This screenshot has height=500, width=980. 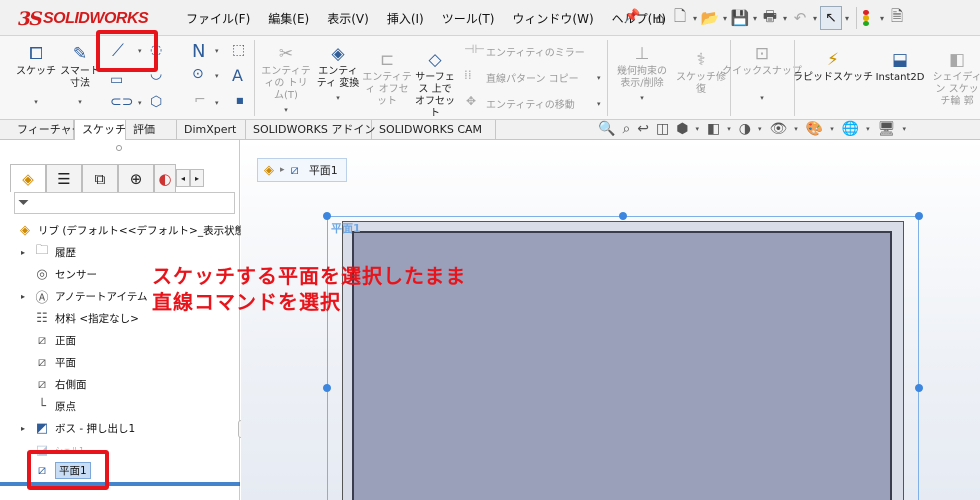 I want to click on text-tool-icon: A, so click(x=237, y=75).